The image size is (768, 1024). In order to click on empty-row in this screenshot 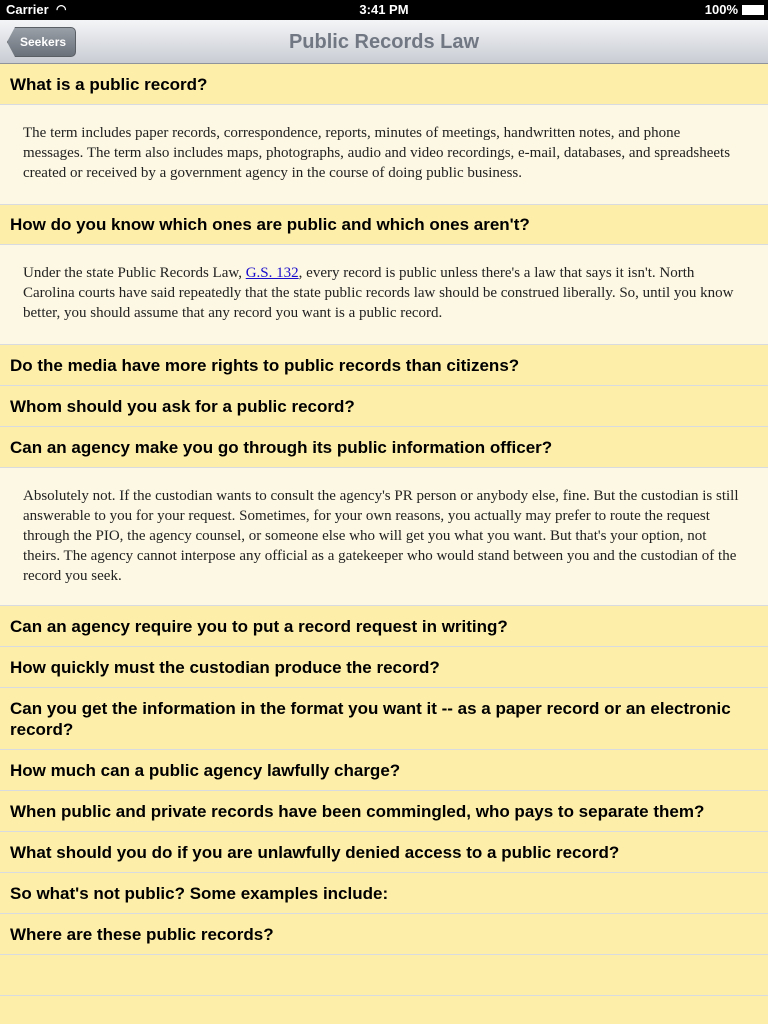, I will do `click(384, 975)`.